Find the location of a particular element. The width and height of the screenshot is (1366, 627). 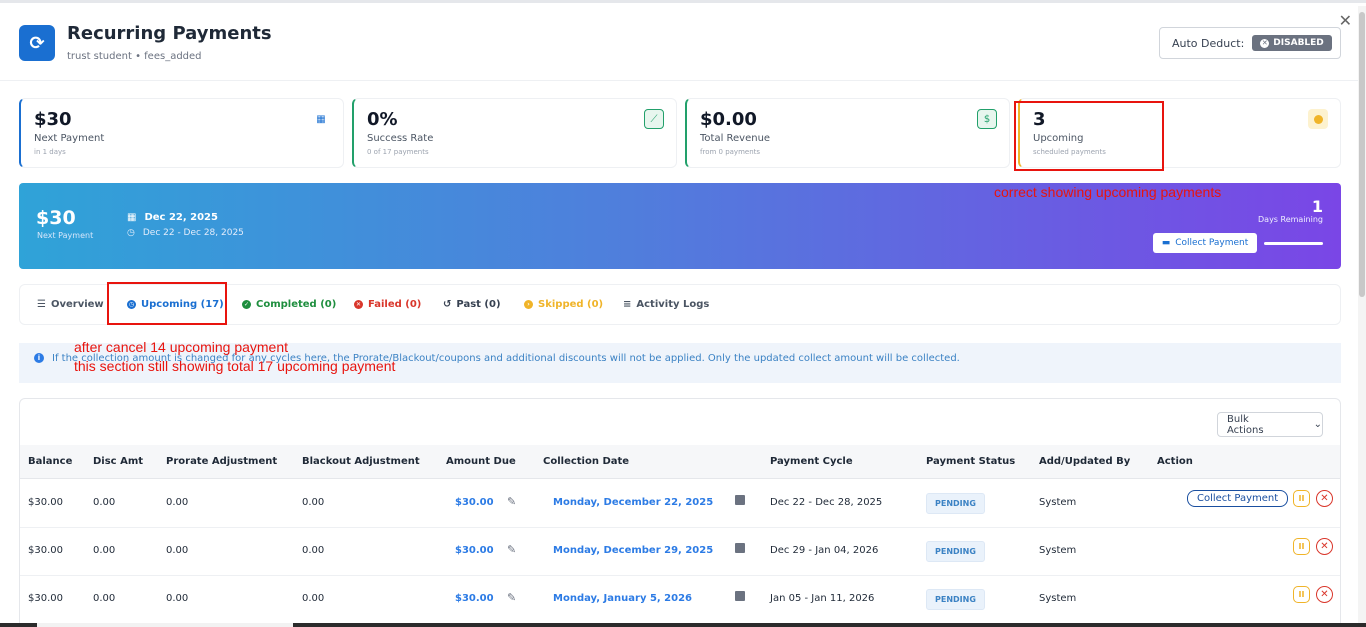

tab-label: Completed (0) is located at coordinates (296, 304).